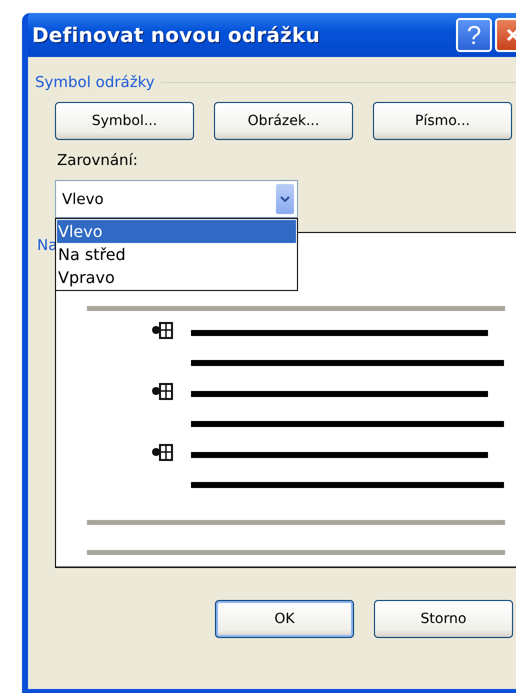  Describe the element at coordinates (98, 161) in the screenshot. I see `alignment-label: Zarovnání:` at that location.